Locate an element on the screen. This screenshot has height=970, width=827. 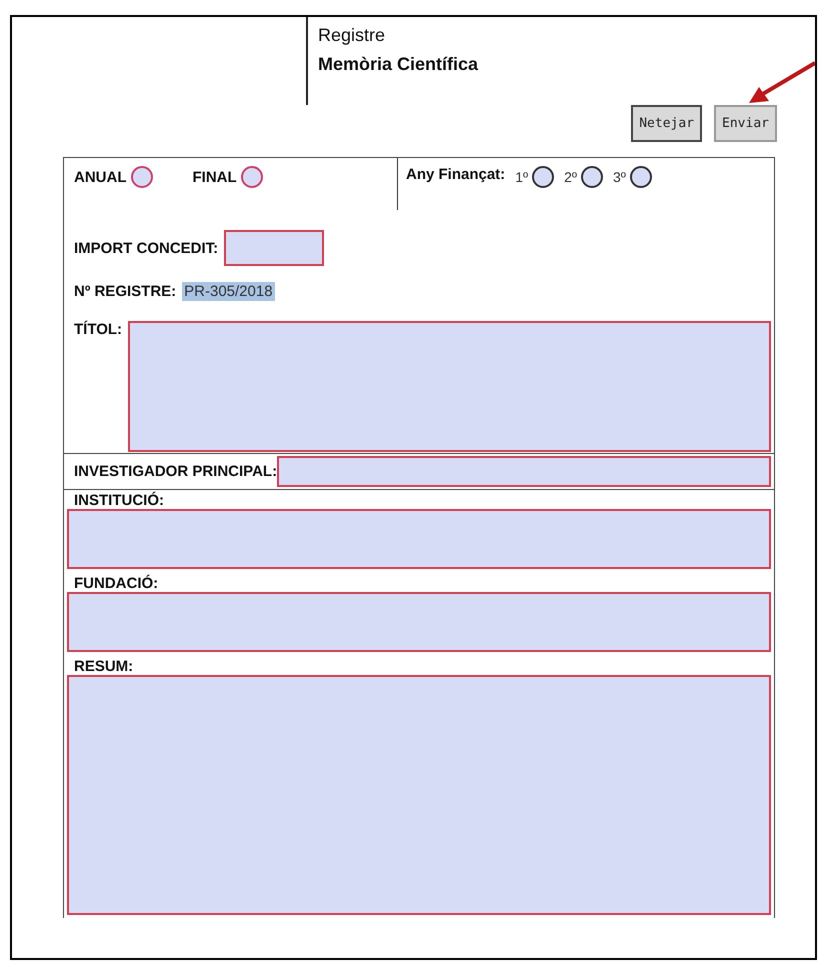
option-label: FINAL is located at coordinates (214, 177).